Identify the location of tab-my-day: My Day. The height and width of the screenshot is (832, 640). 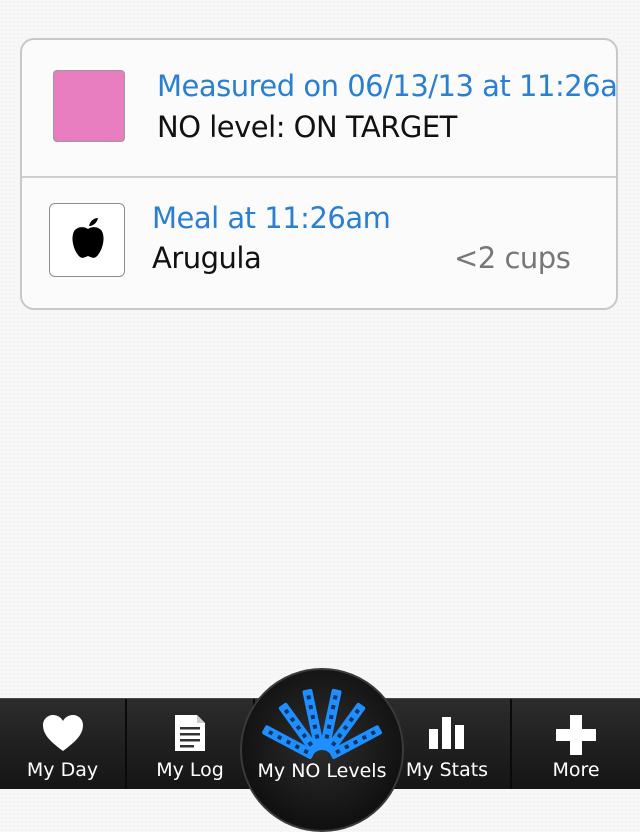
(63, 744).